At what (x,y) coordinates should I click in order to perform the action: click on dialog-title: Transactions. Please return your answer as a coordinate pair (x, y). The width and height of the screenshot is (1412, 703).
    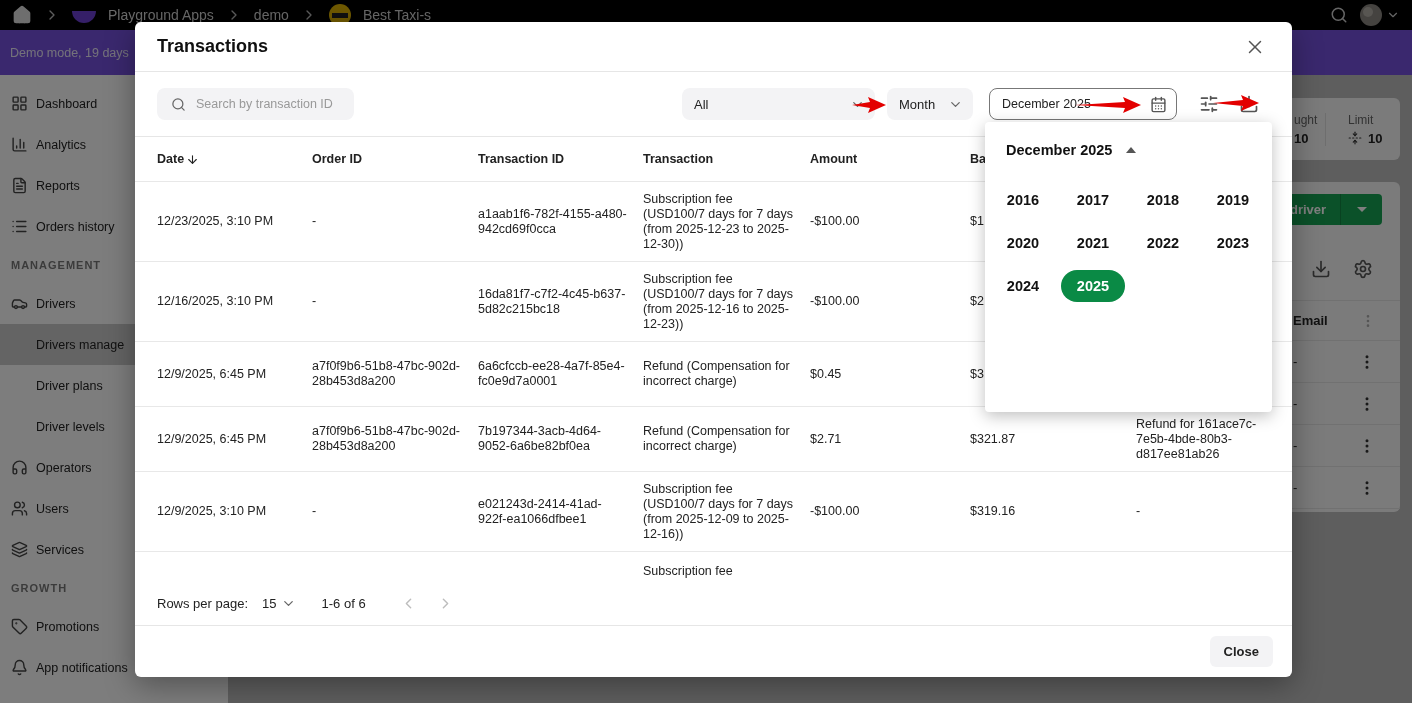
    Looking at the image, I should click on (213, 46).